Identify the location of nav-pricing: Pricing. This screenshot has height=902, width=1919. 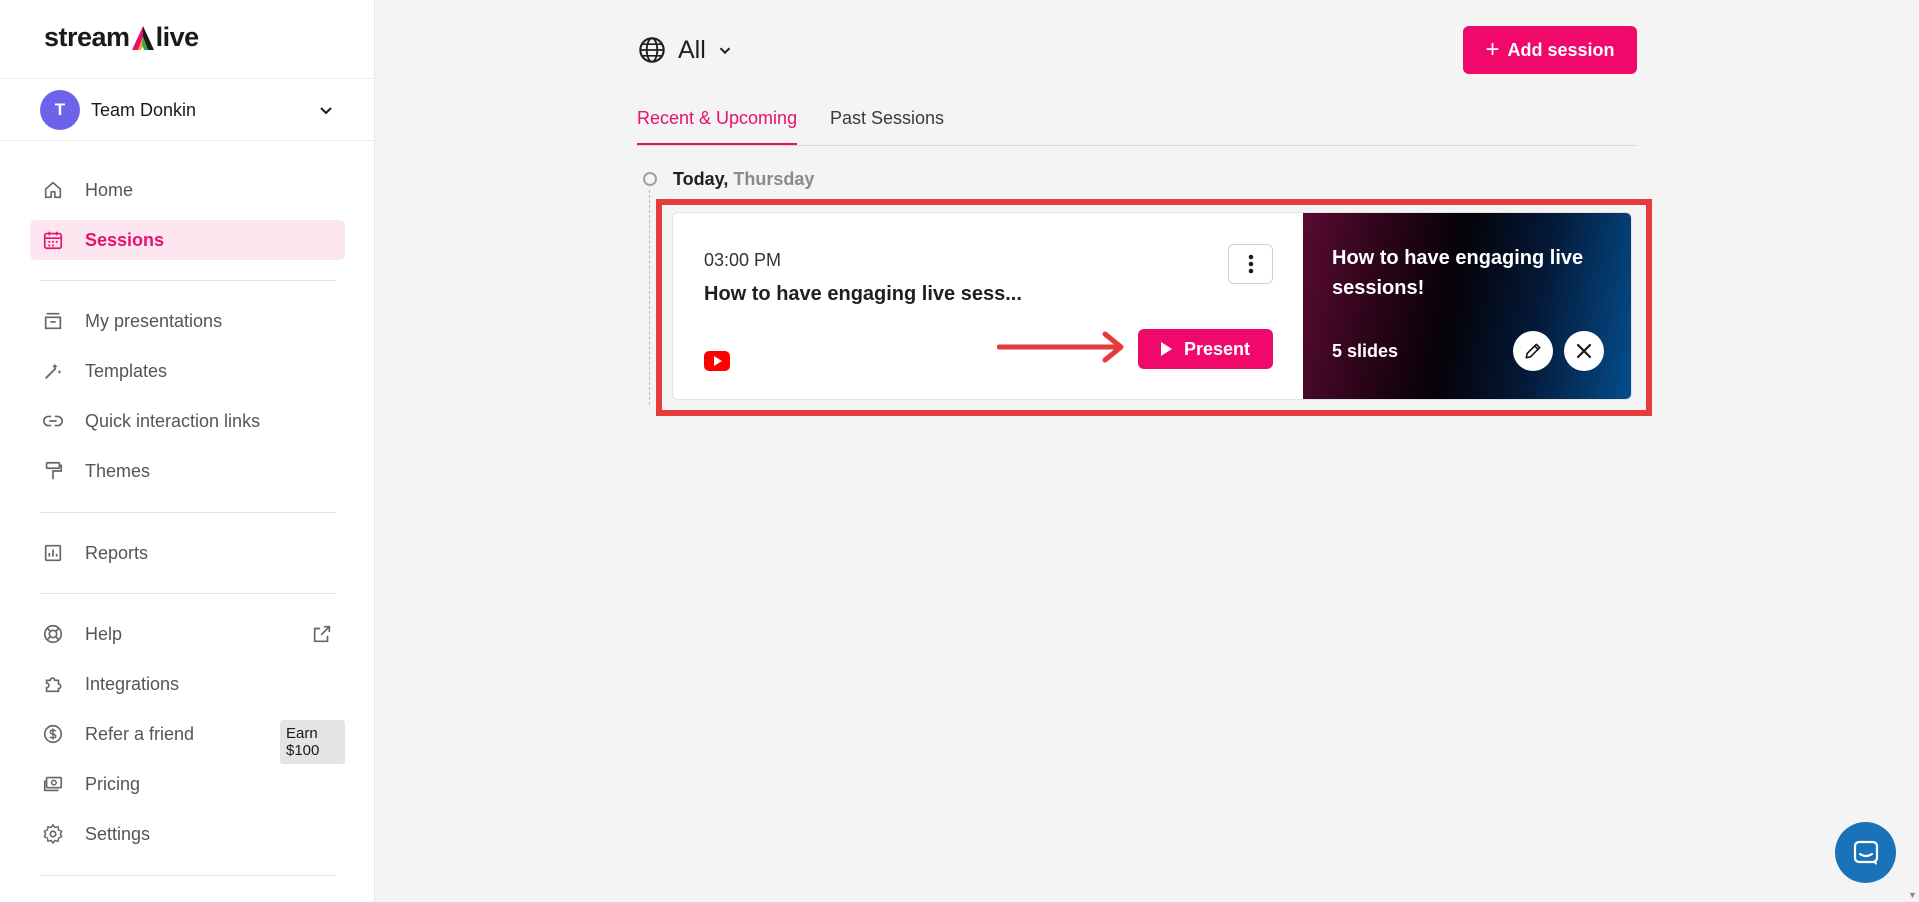
(187, 784).